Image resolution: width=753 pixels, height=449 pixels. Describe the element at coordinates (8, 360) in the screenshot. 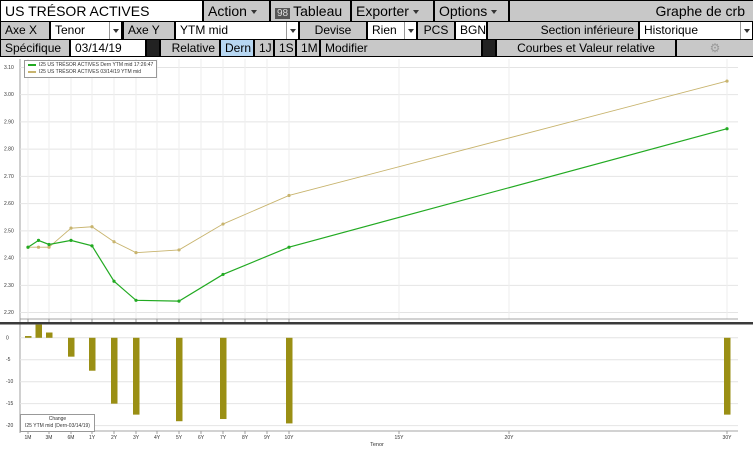

I see `y-tick-label-lower: -5` at that location.